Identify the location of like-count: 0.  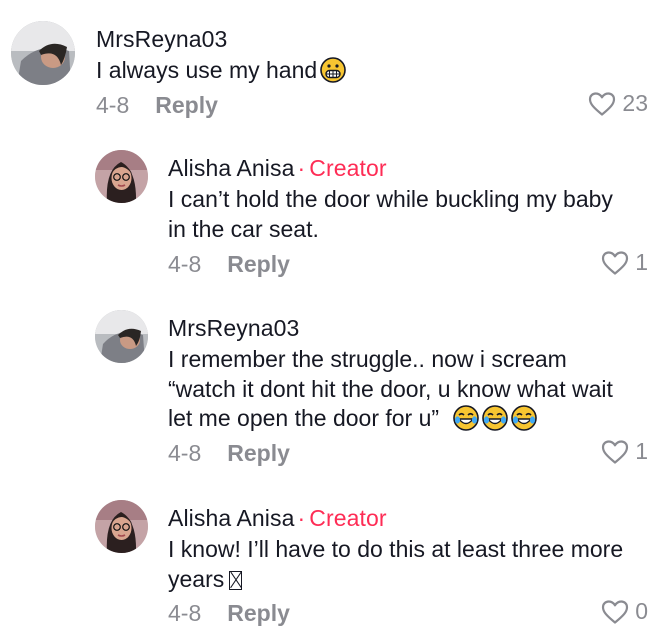
(641, 611).